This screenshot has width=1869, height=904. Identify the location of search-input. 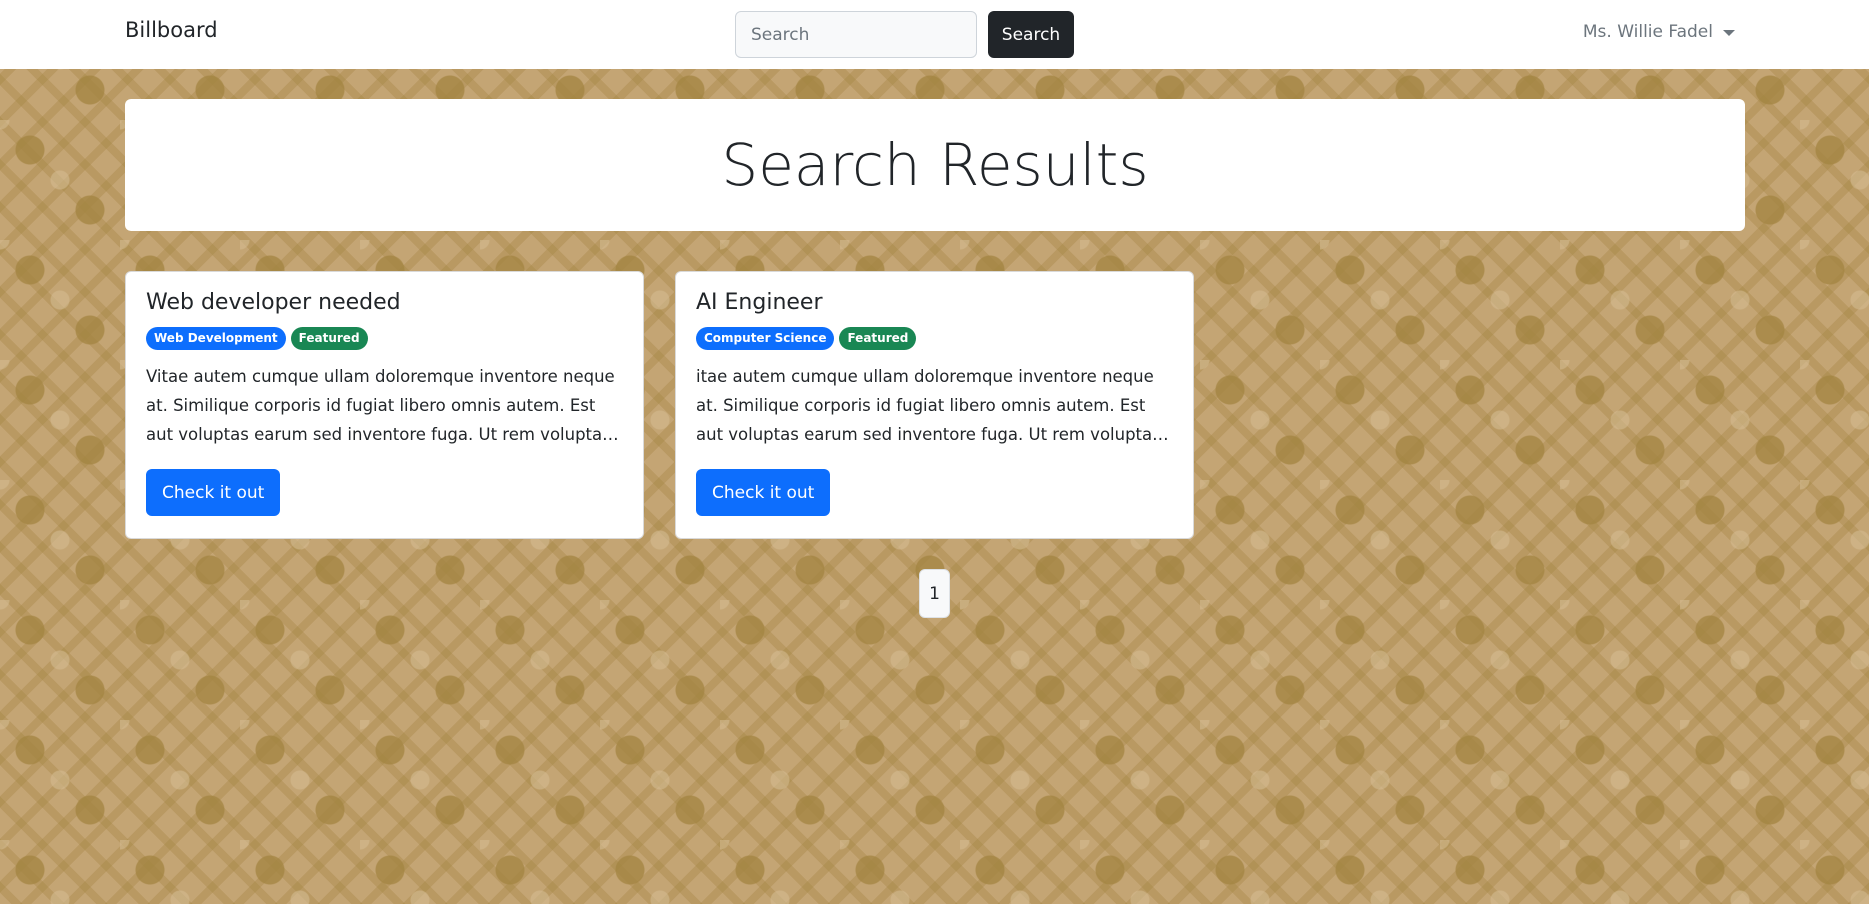
(856, 34).